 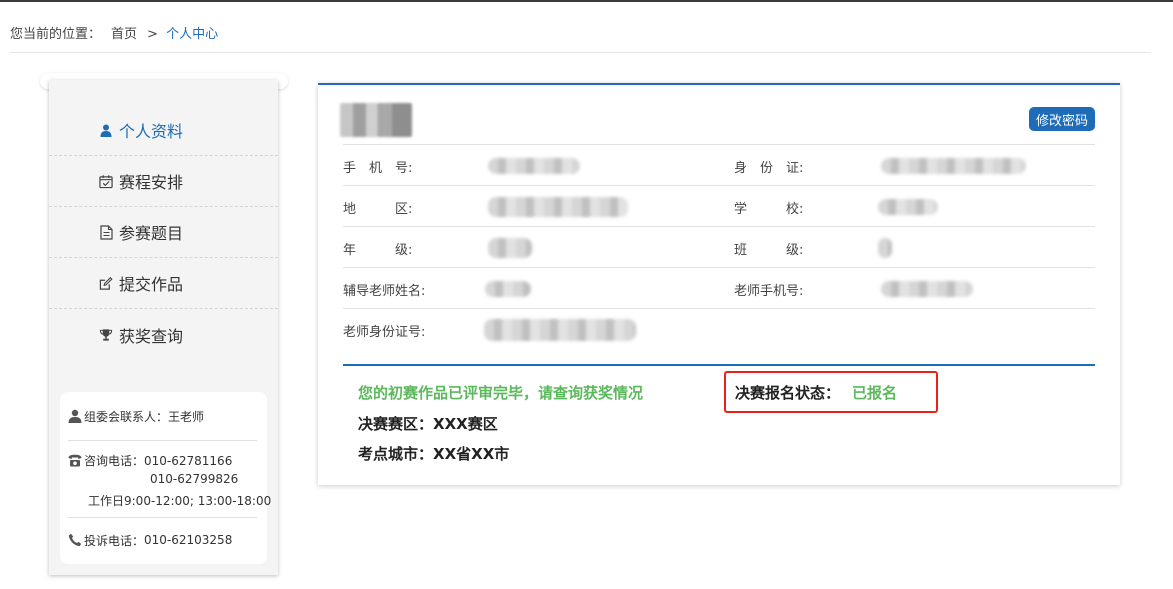 I want to click on id-card-label: 身 份 证:, so click(x=769, y=168).